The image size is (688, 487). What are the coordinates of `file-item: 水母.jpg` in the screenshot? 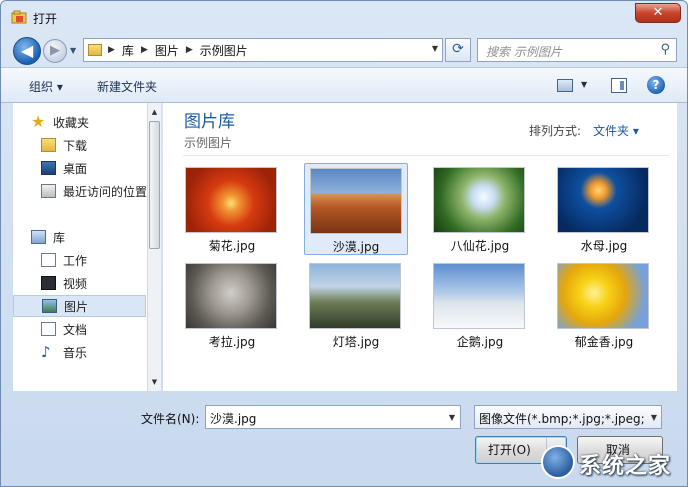 It's located at (604, 209).